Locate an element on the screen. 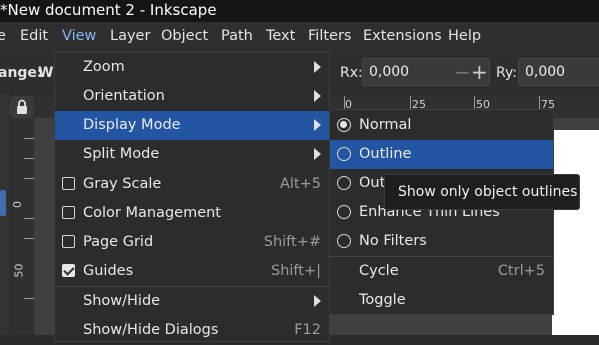 The width and height of the screenshot is (599, 345). menu-item-label: Zoom is located at coordinates (104, 67).